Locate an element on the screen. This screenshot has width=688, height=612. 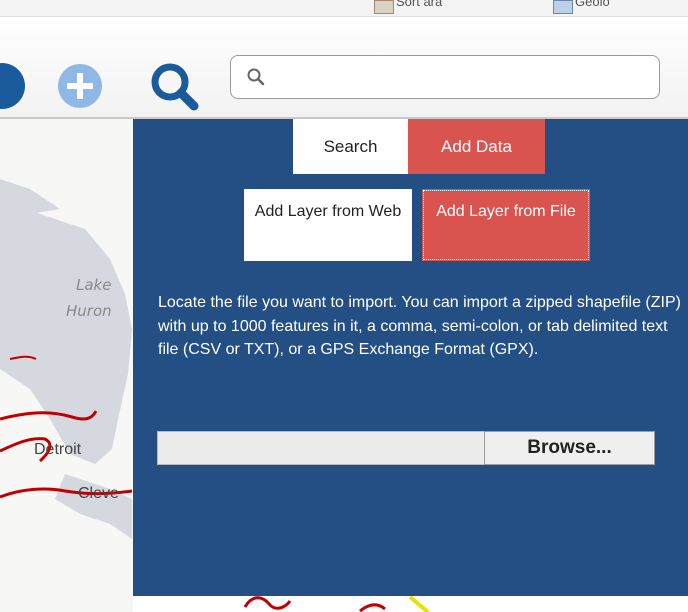
search-input is located at coordinates (445, 77).